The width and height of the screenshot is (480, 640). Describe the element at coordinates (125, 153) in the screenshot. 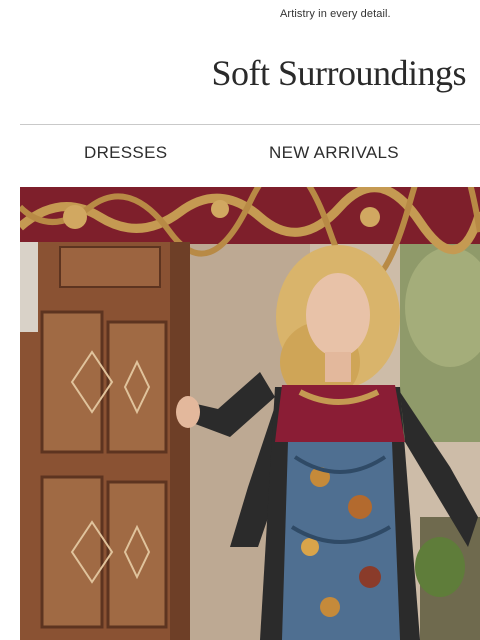

I see `nav-item-dresses: DRESSES` at that location.